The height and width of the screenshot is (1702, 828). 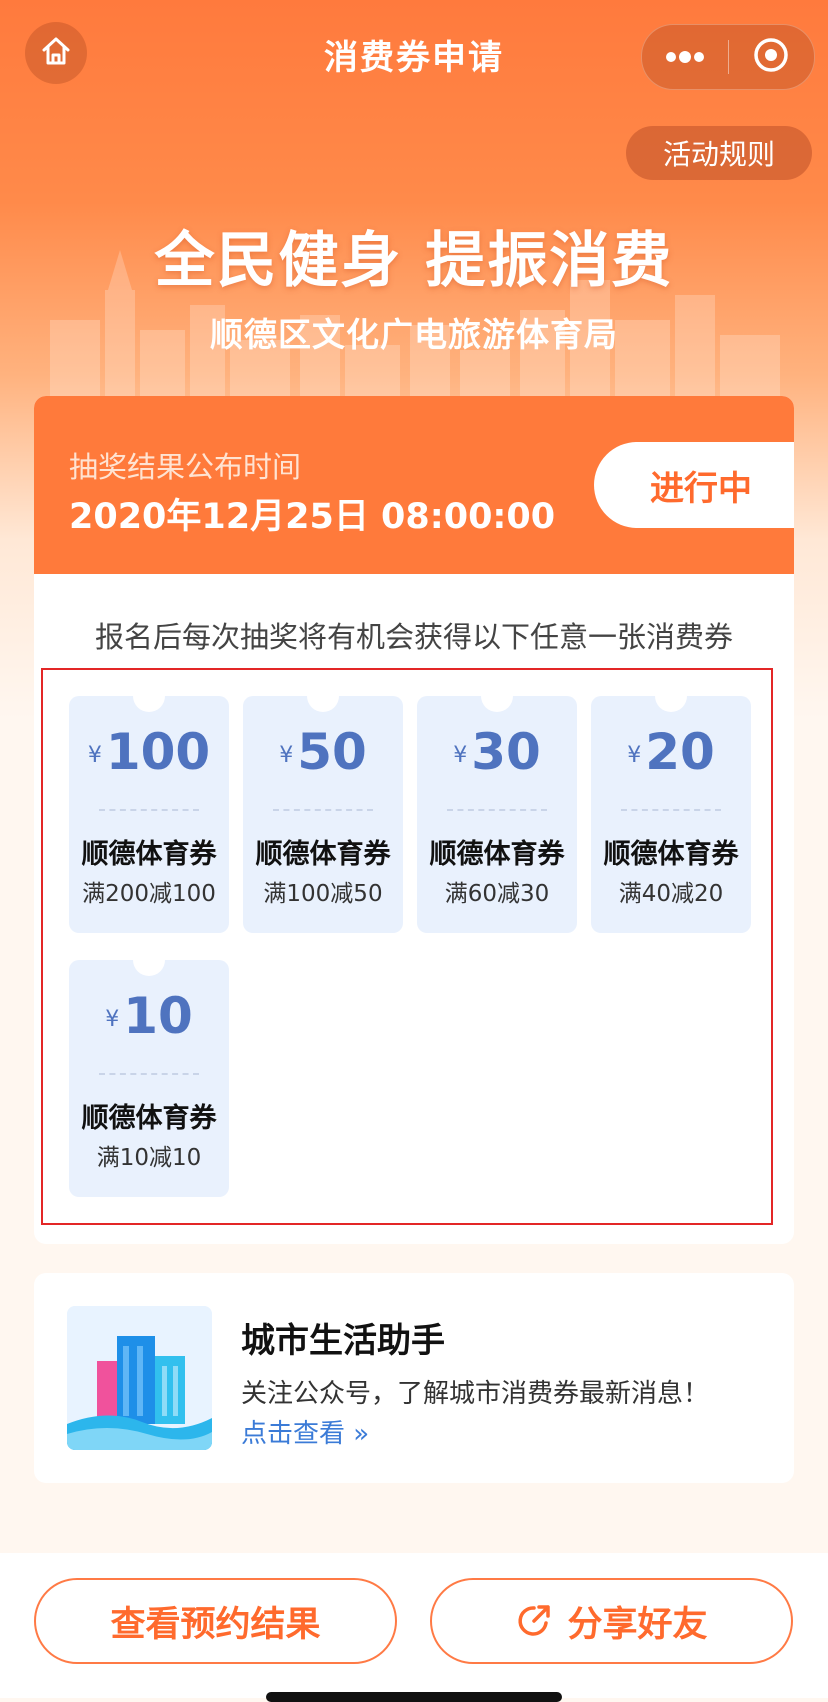 I want to click on mini-program-capsule, so click(x=728, y=57).